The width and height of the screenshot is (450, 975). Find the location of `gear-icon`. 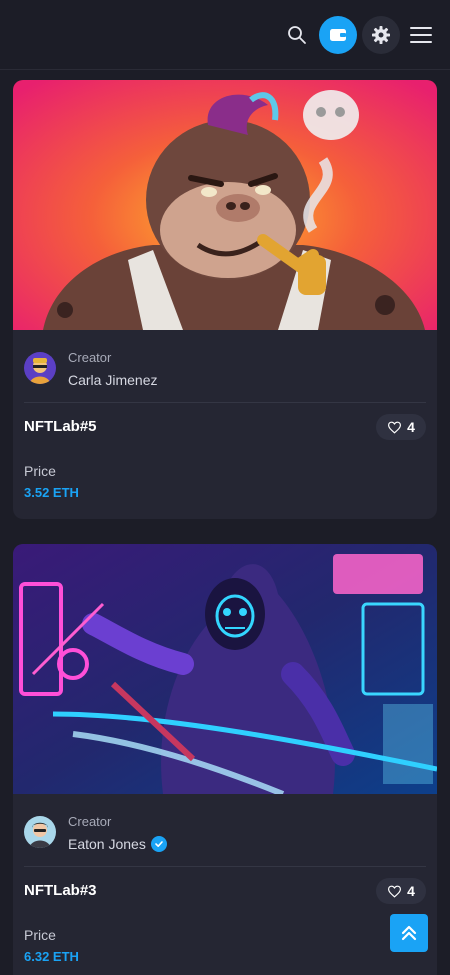

gear-icon is located at coordinates (381, 35).